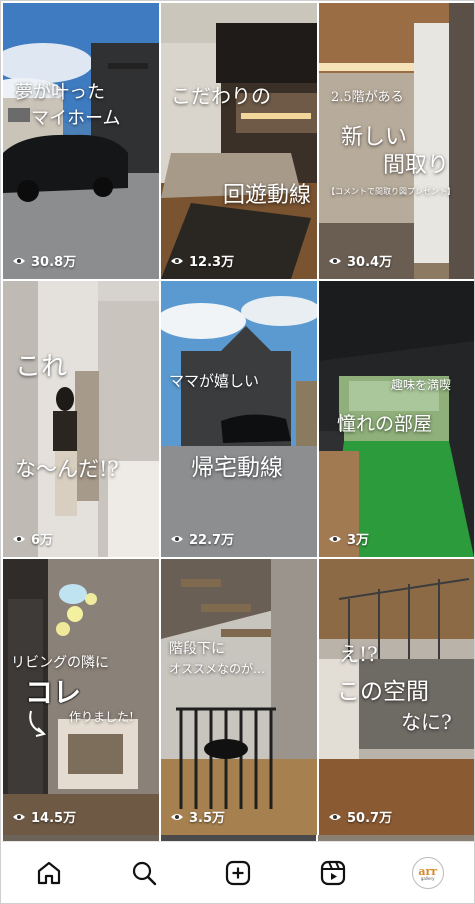 The height and width of the screenshot is (904, 475). I want to click on avatar-logo-text: arr, so click(428, 871).